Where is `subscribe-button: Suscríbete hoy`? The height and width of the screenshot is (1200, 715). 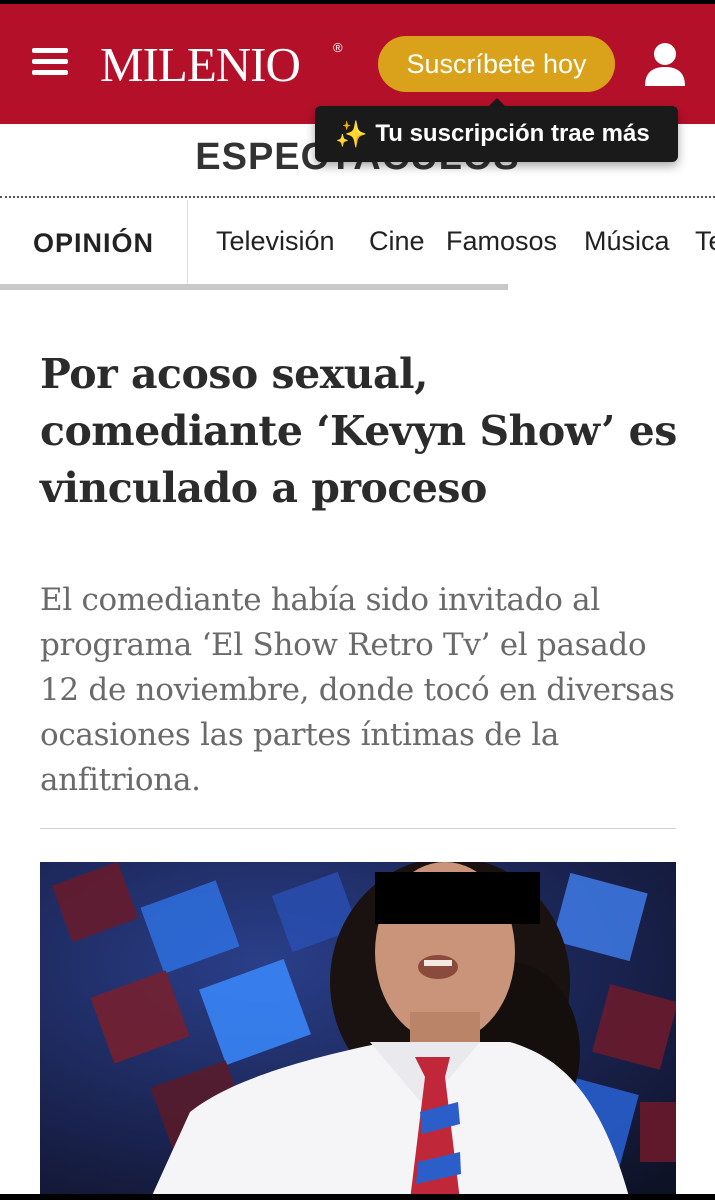
subscribe-button: Suscríbete hoy is located at coordinates (496, 64).